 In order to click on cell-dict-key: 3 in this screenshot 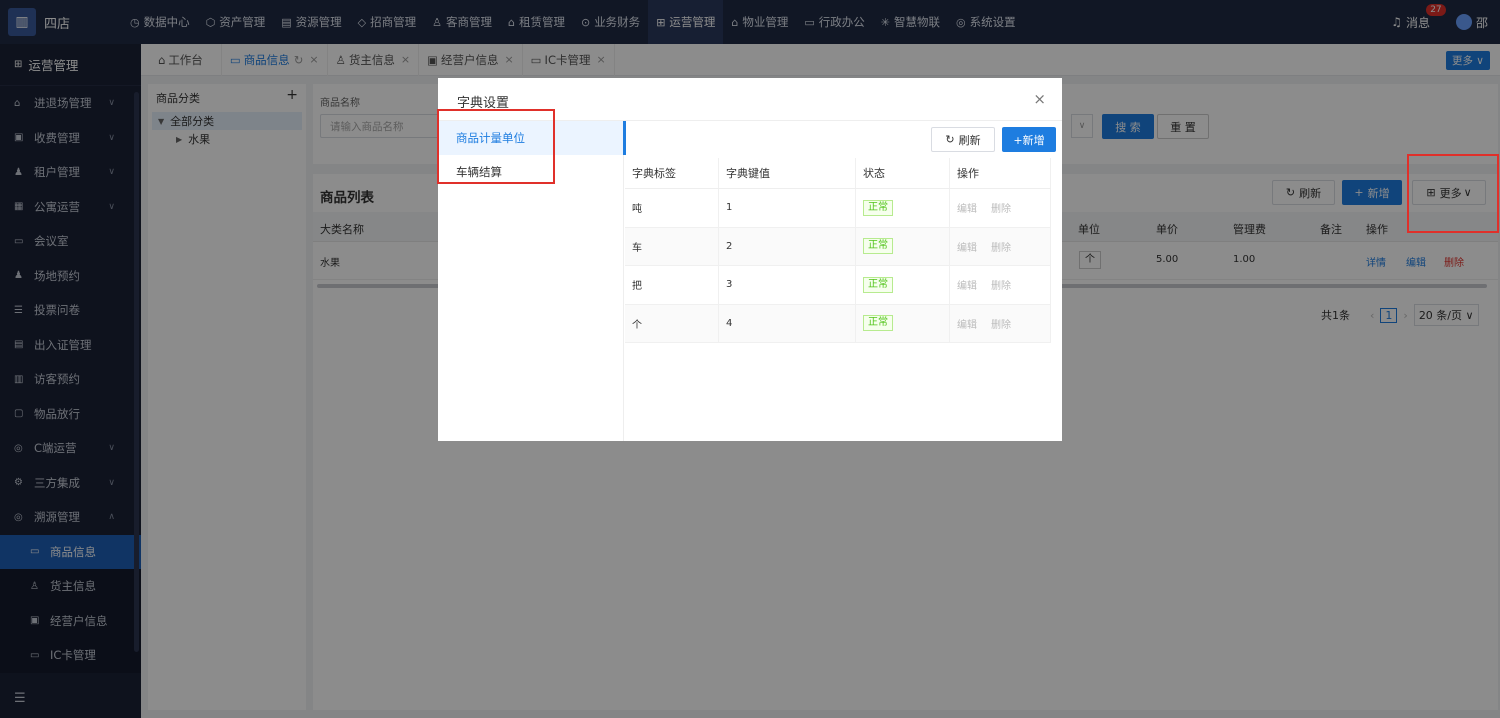, I will do `click(787, 285)`.